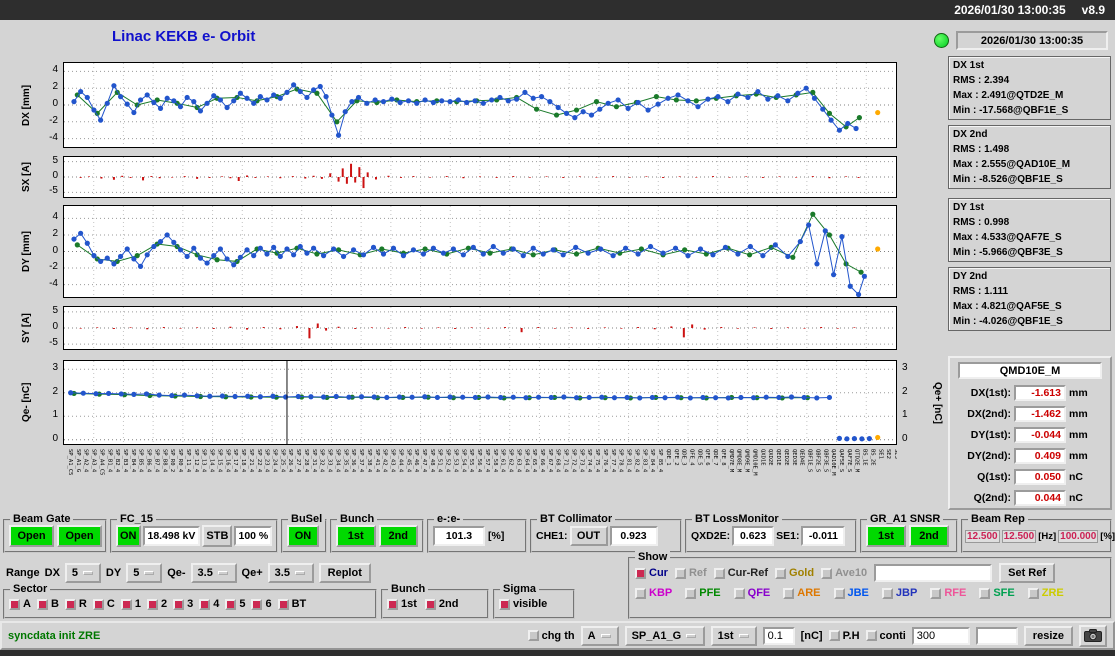 This screenshot has width=1115, height=656. I want to click on set-ref-button: Set Ref, so click(1027, 573).